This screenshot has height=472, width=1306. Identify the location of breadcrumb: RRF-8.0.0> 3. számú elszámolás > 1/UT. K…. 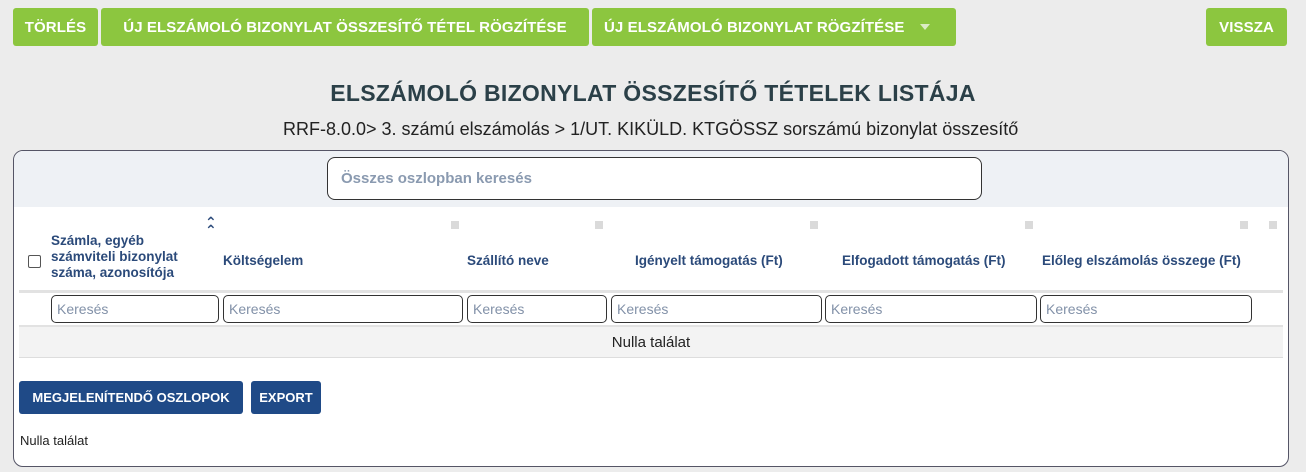
(651, 129).